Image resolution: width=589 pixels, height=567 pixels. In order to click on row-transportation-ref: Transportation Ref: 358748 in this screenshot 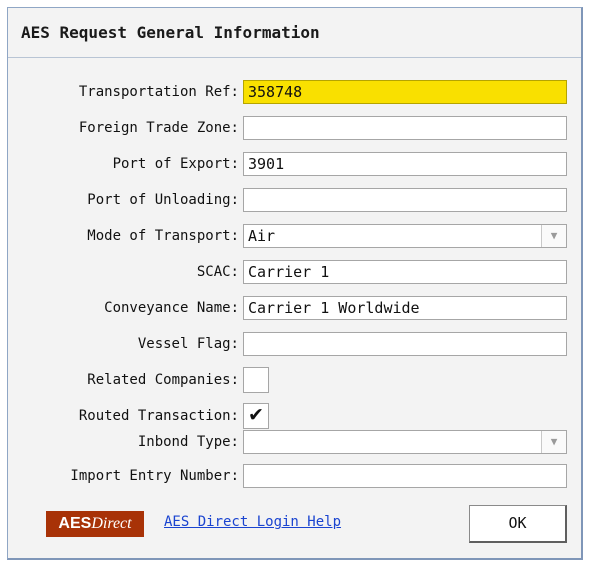, I will do `click(296, 92)`.